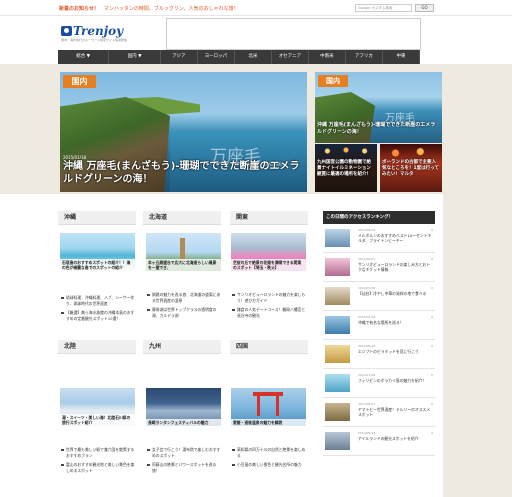 The width and height of the screenshot is (512, 497). Describe the element at coordinates (395, 293) in the screenshot. I see `ranking-item-title: 【仙台】冷やし中華の発祥の地で食べる` at that location.